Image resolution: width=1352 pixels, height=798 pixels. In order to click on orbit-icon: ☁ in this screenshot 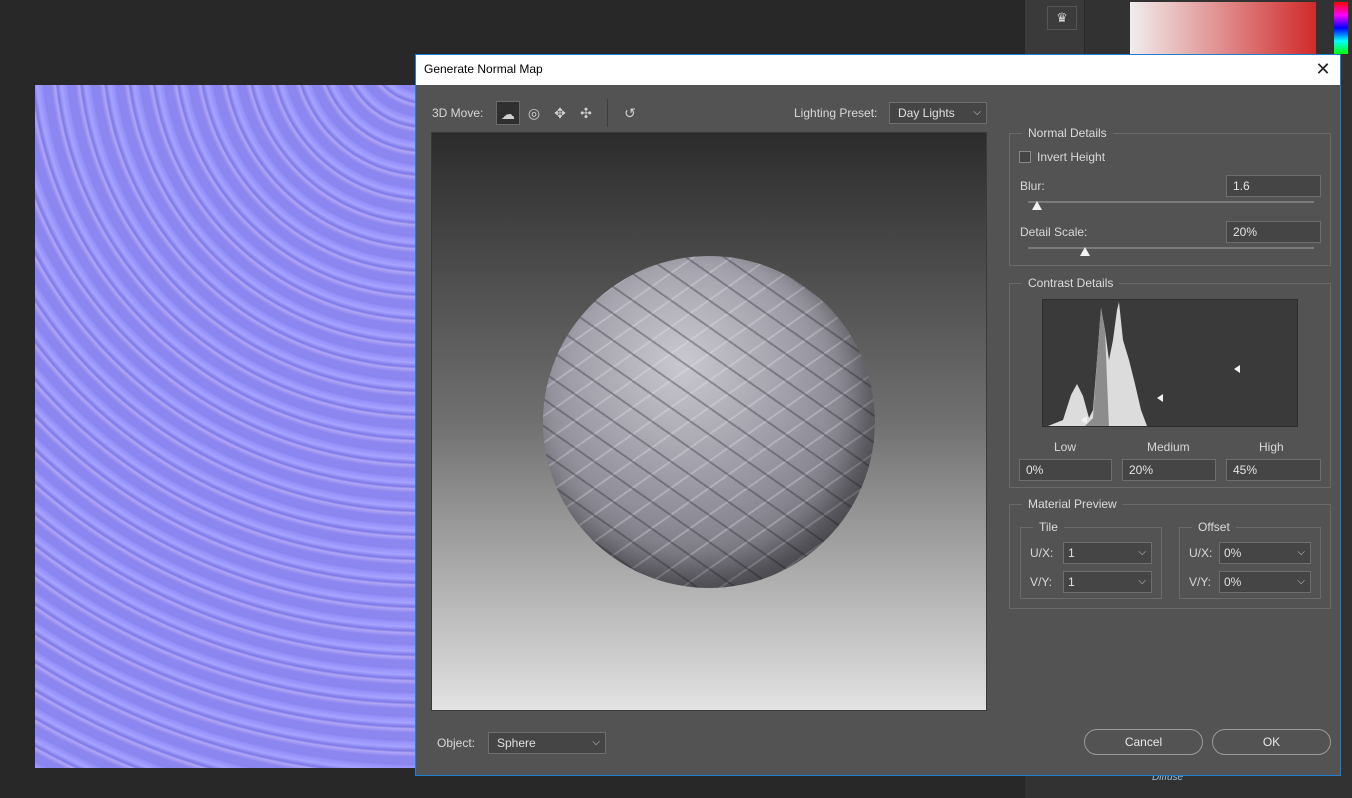, I will do `click(508, 113)`.